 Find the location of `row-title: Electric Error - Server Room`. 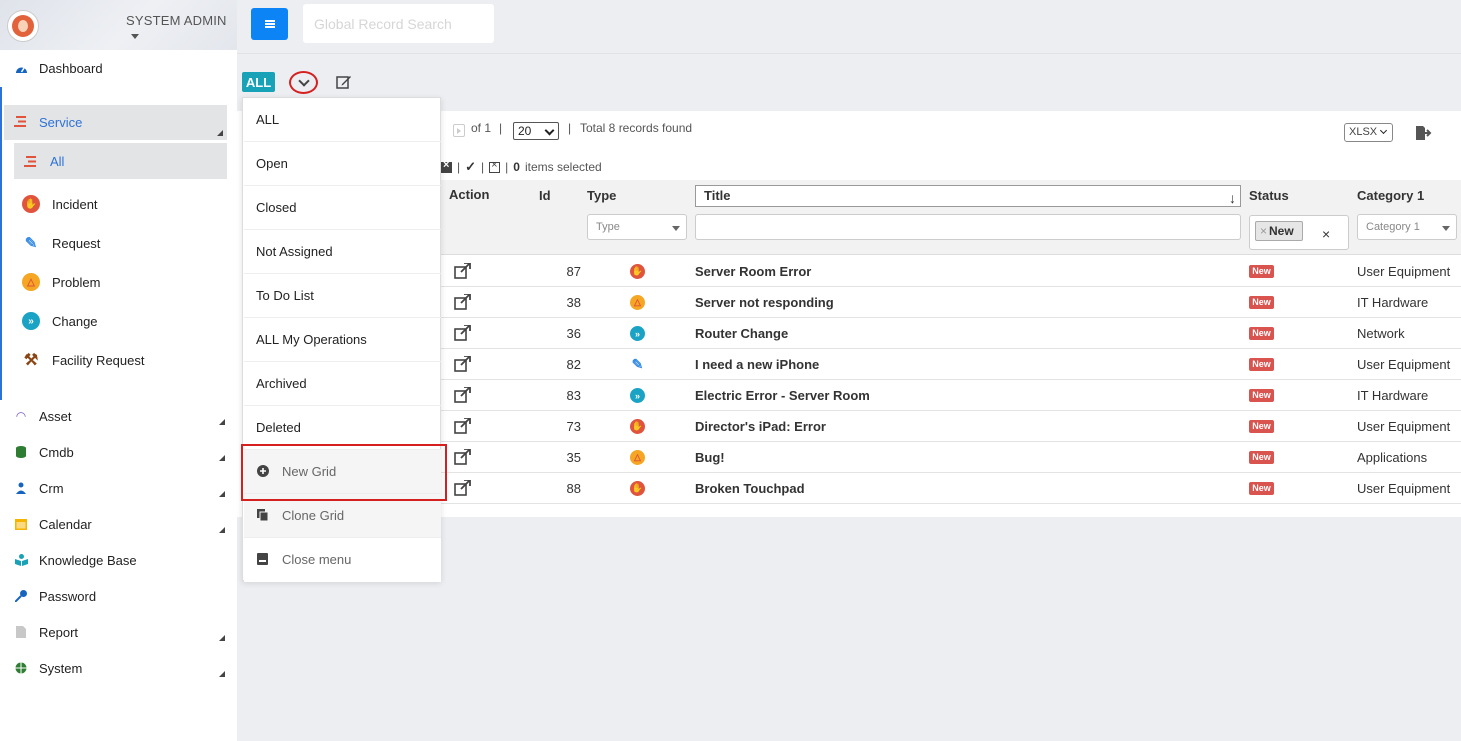

row-title: Electric Error - Server Room is located at coordinates (782, 395).